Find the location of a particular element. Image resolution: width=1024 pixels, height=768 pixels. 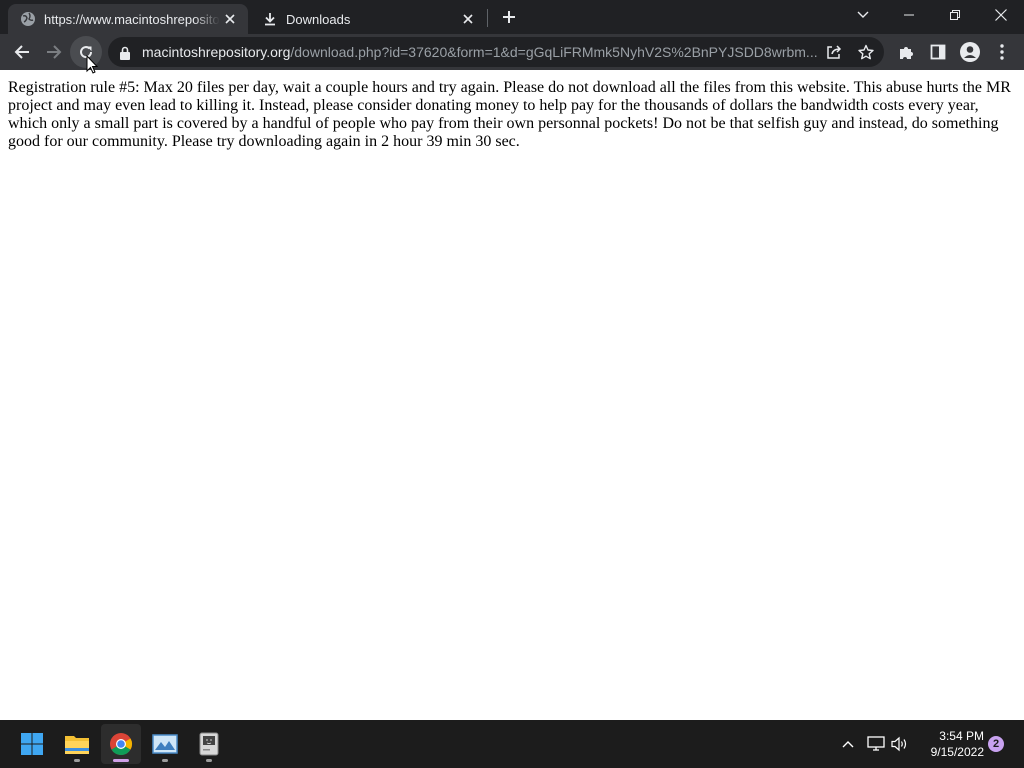

chrome-icon is located at coordinates (121, 744).